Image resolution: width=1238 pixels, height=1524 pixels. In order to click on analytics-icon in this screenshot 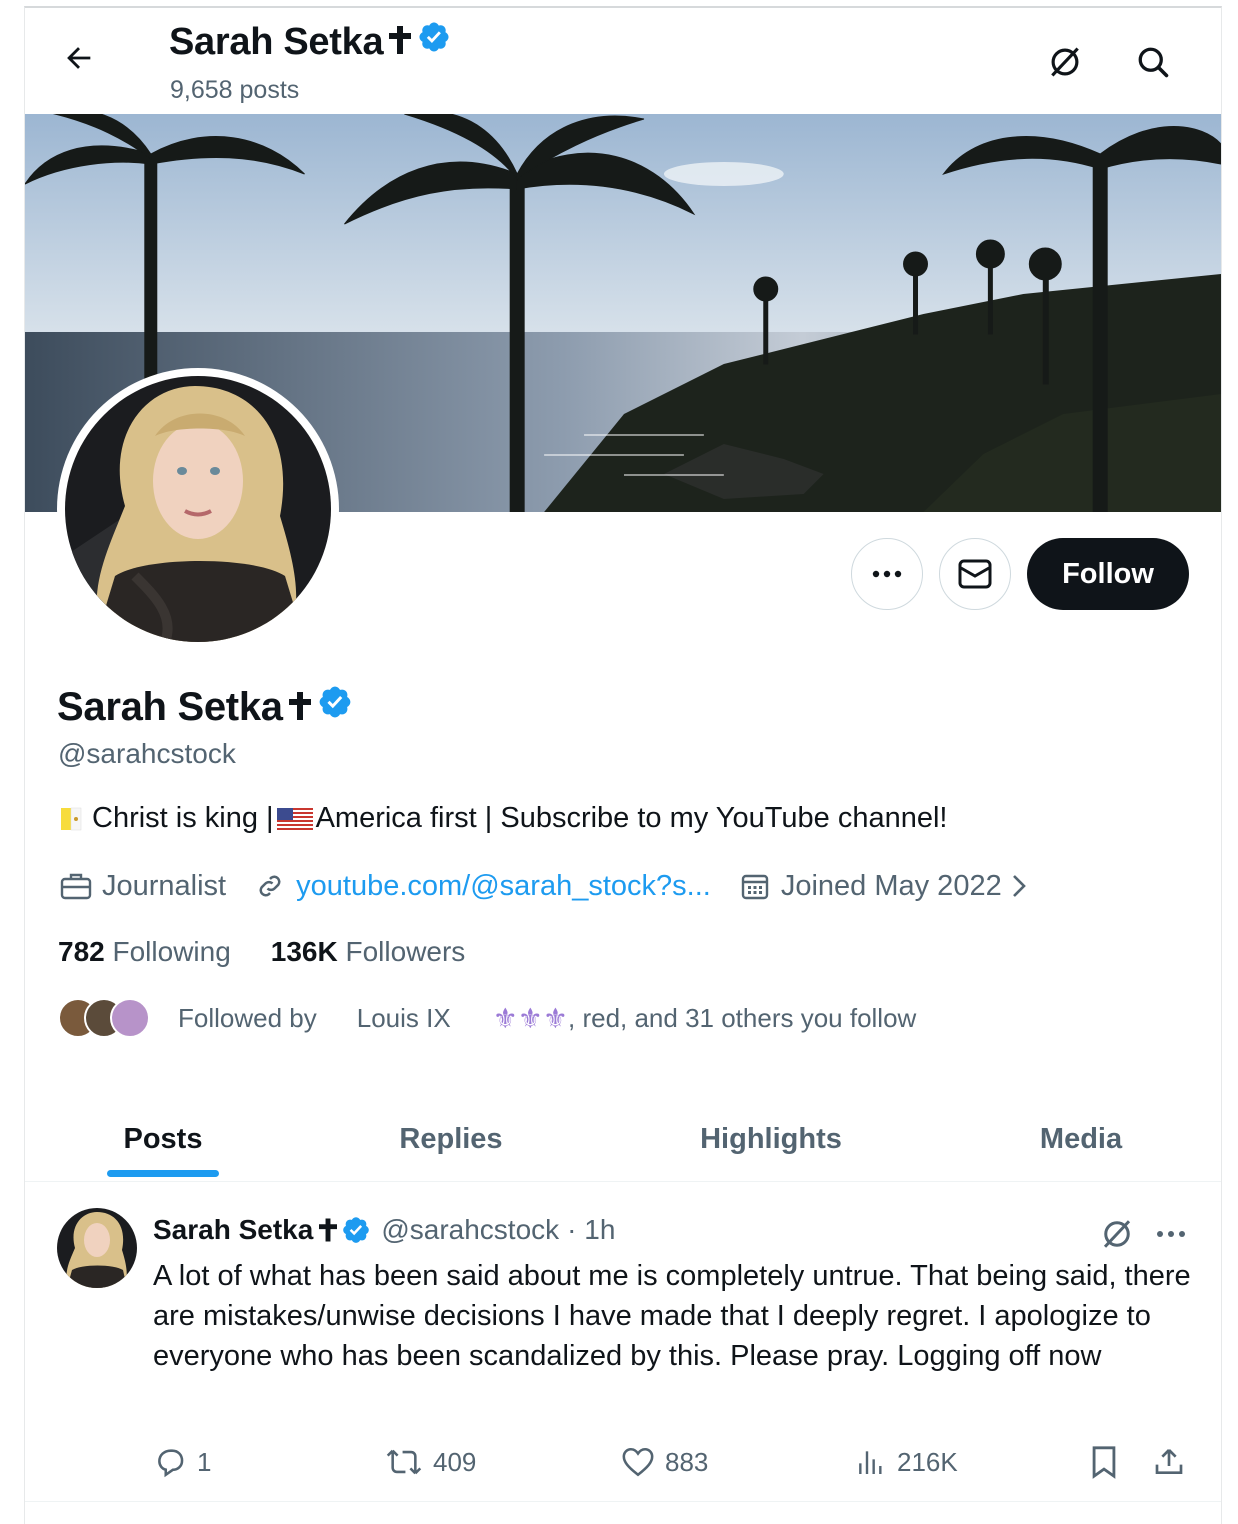, I will do `click(870, 1462)`.